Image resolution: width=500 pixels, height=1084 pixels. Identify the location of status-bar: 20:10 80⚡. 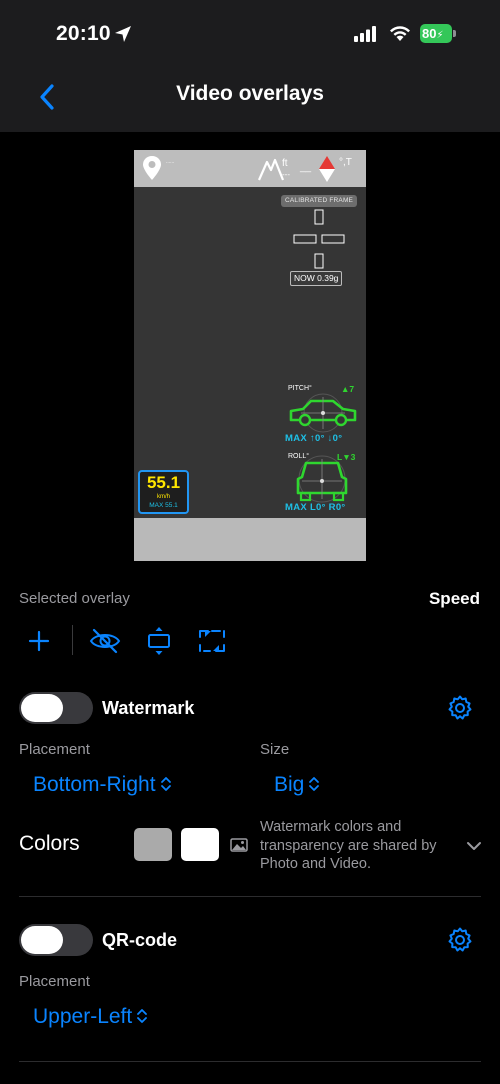
(250, 31).